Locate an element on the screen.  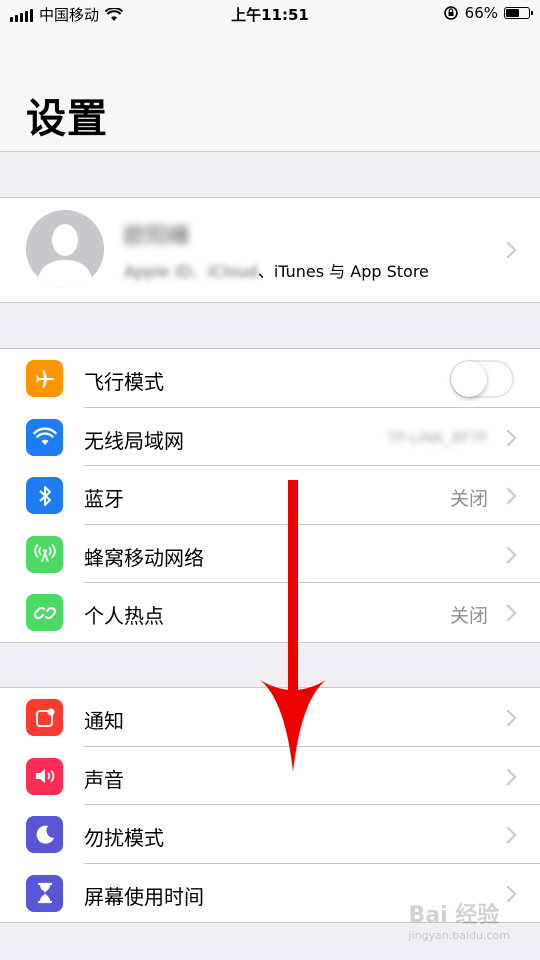
profile-subtitle: Apple ID、iCloud、iTunes 与 App Store is located at coordinates (276, 270).